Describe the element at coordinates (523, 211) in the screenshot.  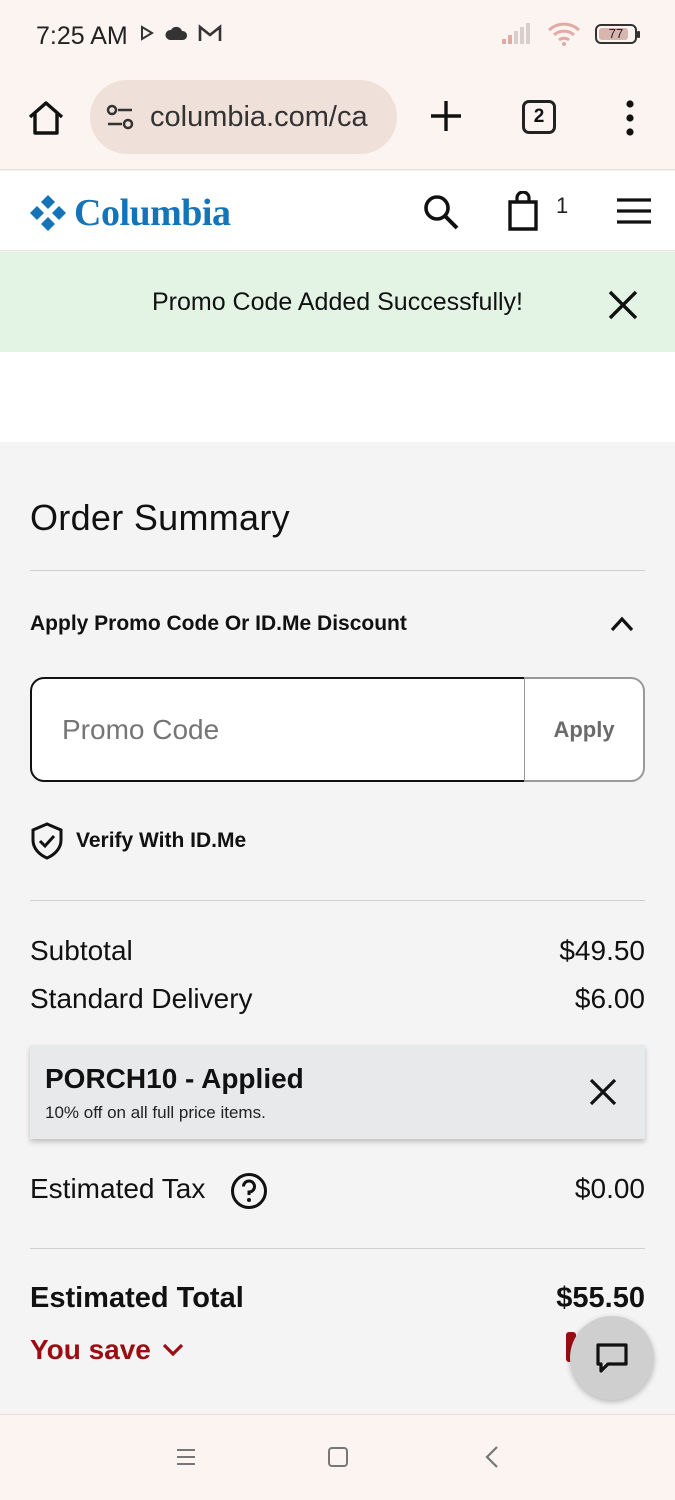
I see `shopping-bag-icon` at that location.